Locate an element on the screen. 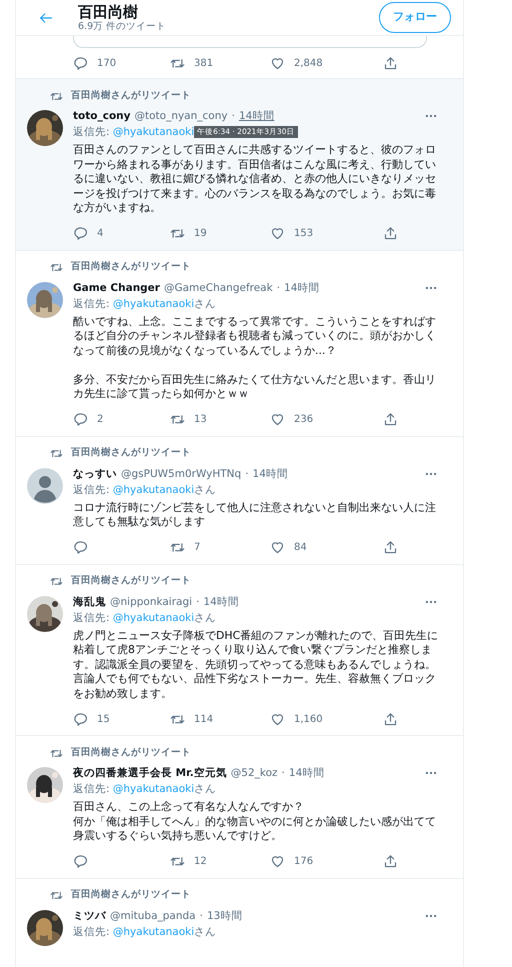  like-count: 1,160 is located at coordinates (308, 719).